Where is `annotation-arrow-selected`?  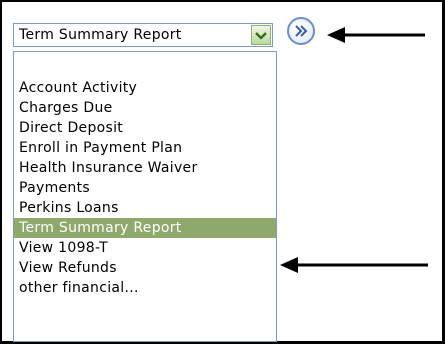 annotation-arrow-selected is located at coordinates (354, 265).